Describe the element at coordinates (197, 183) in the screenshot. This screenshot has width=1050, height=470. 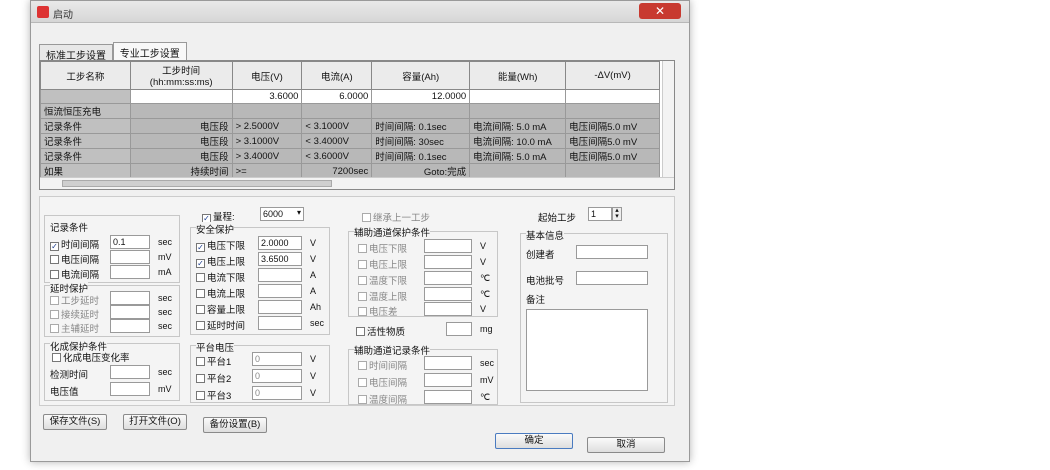
I see `scrollbar-thumb` at that location.